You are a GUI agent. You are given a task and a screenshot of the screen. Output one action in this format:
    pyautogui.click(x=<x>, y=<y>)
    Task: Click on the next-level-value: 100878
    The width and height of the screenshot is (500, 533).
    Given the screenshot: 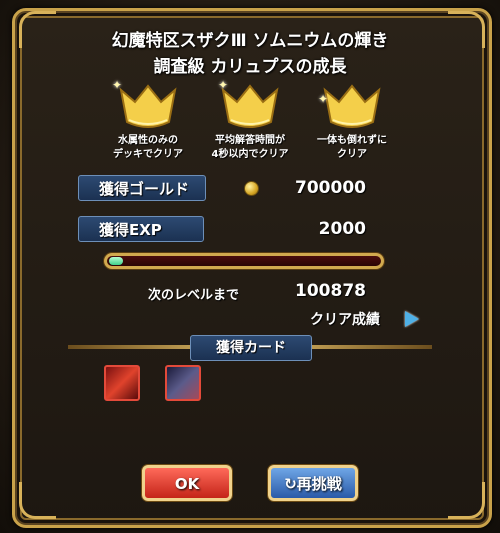 What is the action you would take?
    pyautogui.click(x=330, y=291)
    